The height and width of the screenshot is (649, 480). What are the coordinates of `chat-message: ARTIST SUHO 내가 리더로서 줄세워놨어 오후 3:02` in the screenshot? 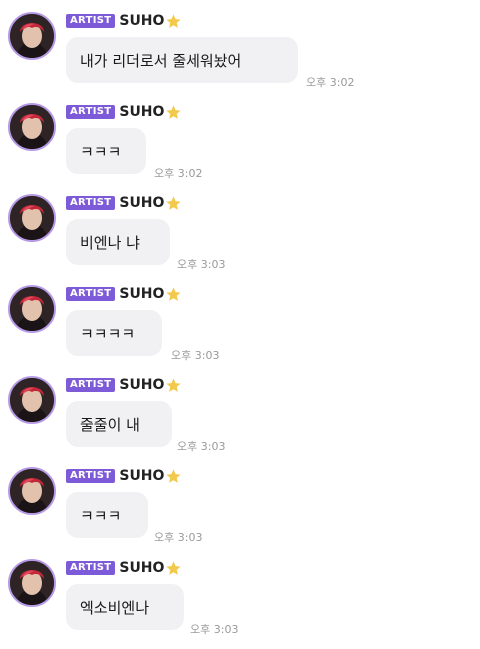 It's located at (240, 52).